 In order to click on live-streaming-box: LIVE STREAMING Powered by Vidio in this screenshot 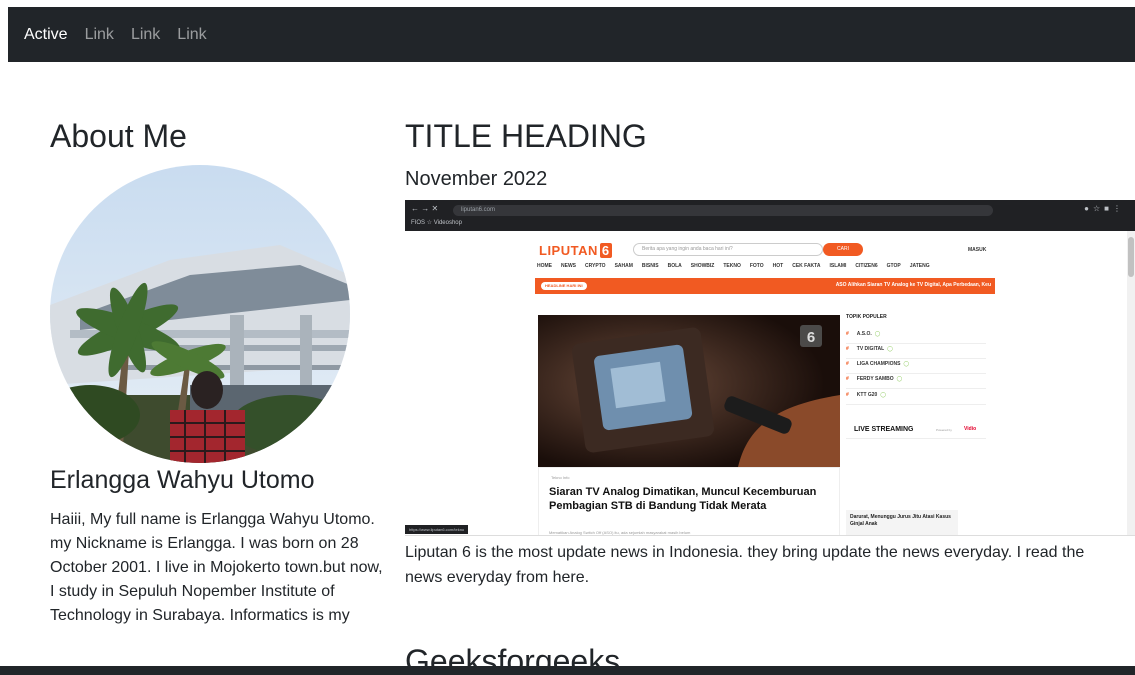, I will do `click(916, 428)`.